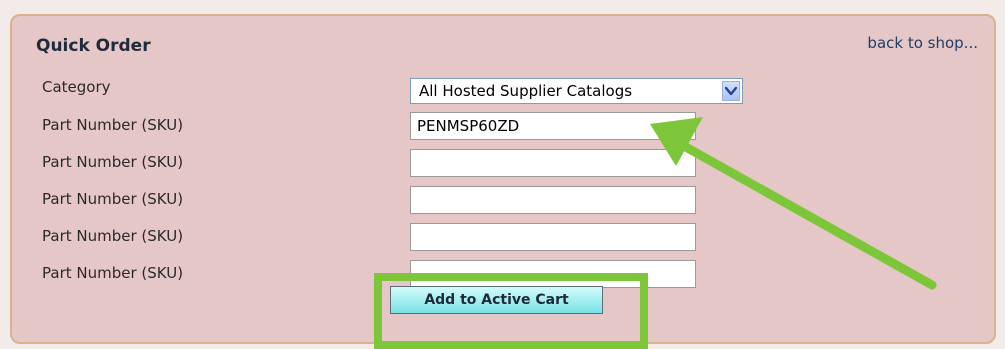 This screenshot has height=349, width=1005. Describe the element at coordinates (113, 125) in the screenshot. I see `sku-label-1: Part Number (SKU)` at that location.